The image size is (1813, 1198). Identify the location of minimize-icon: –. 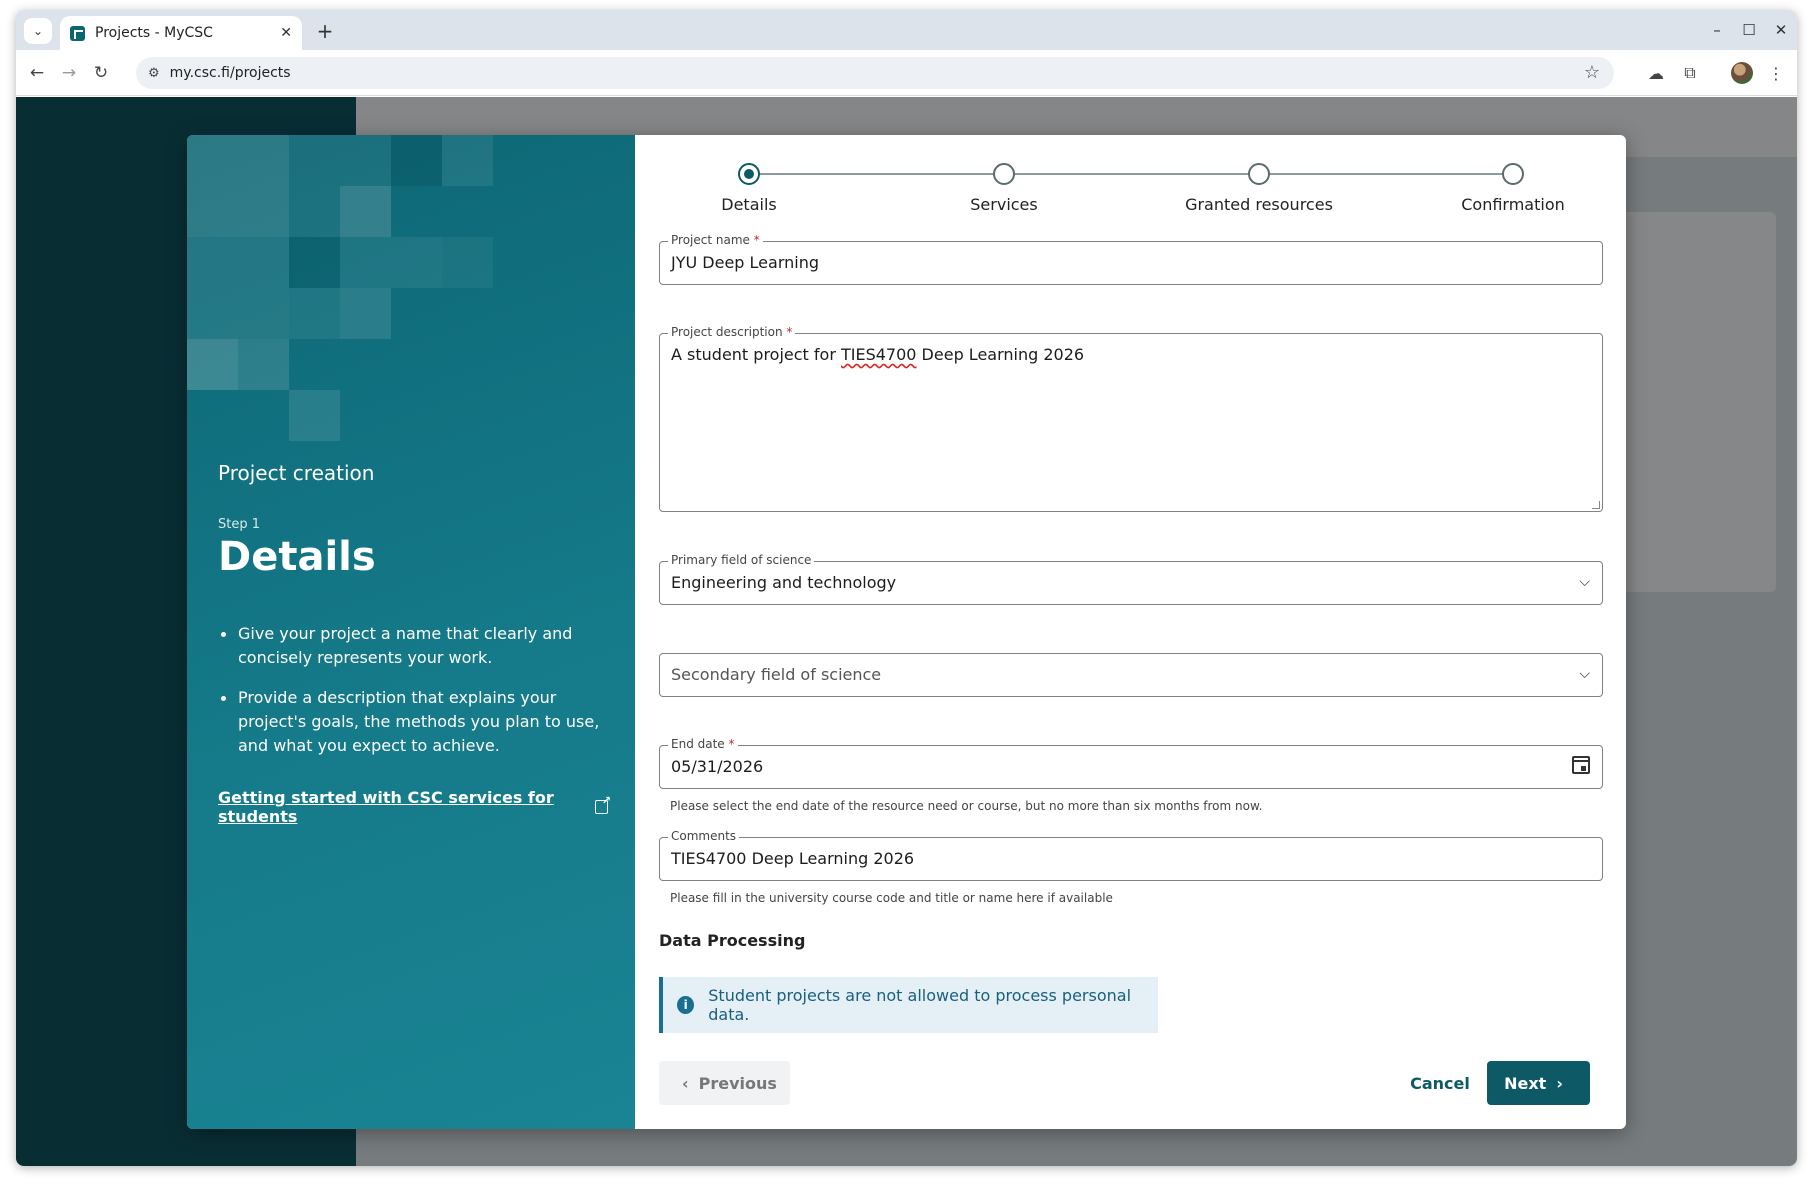
(1717, 30).